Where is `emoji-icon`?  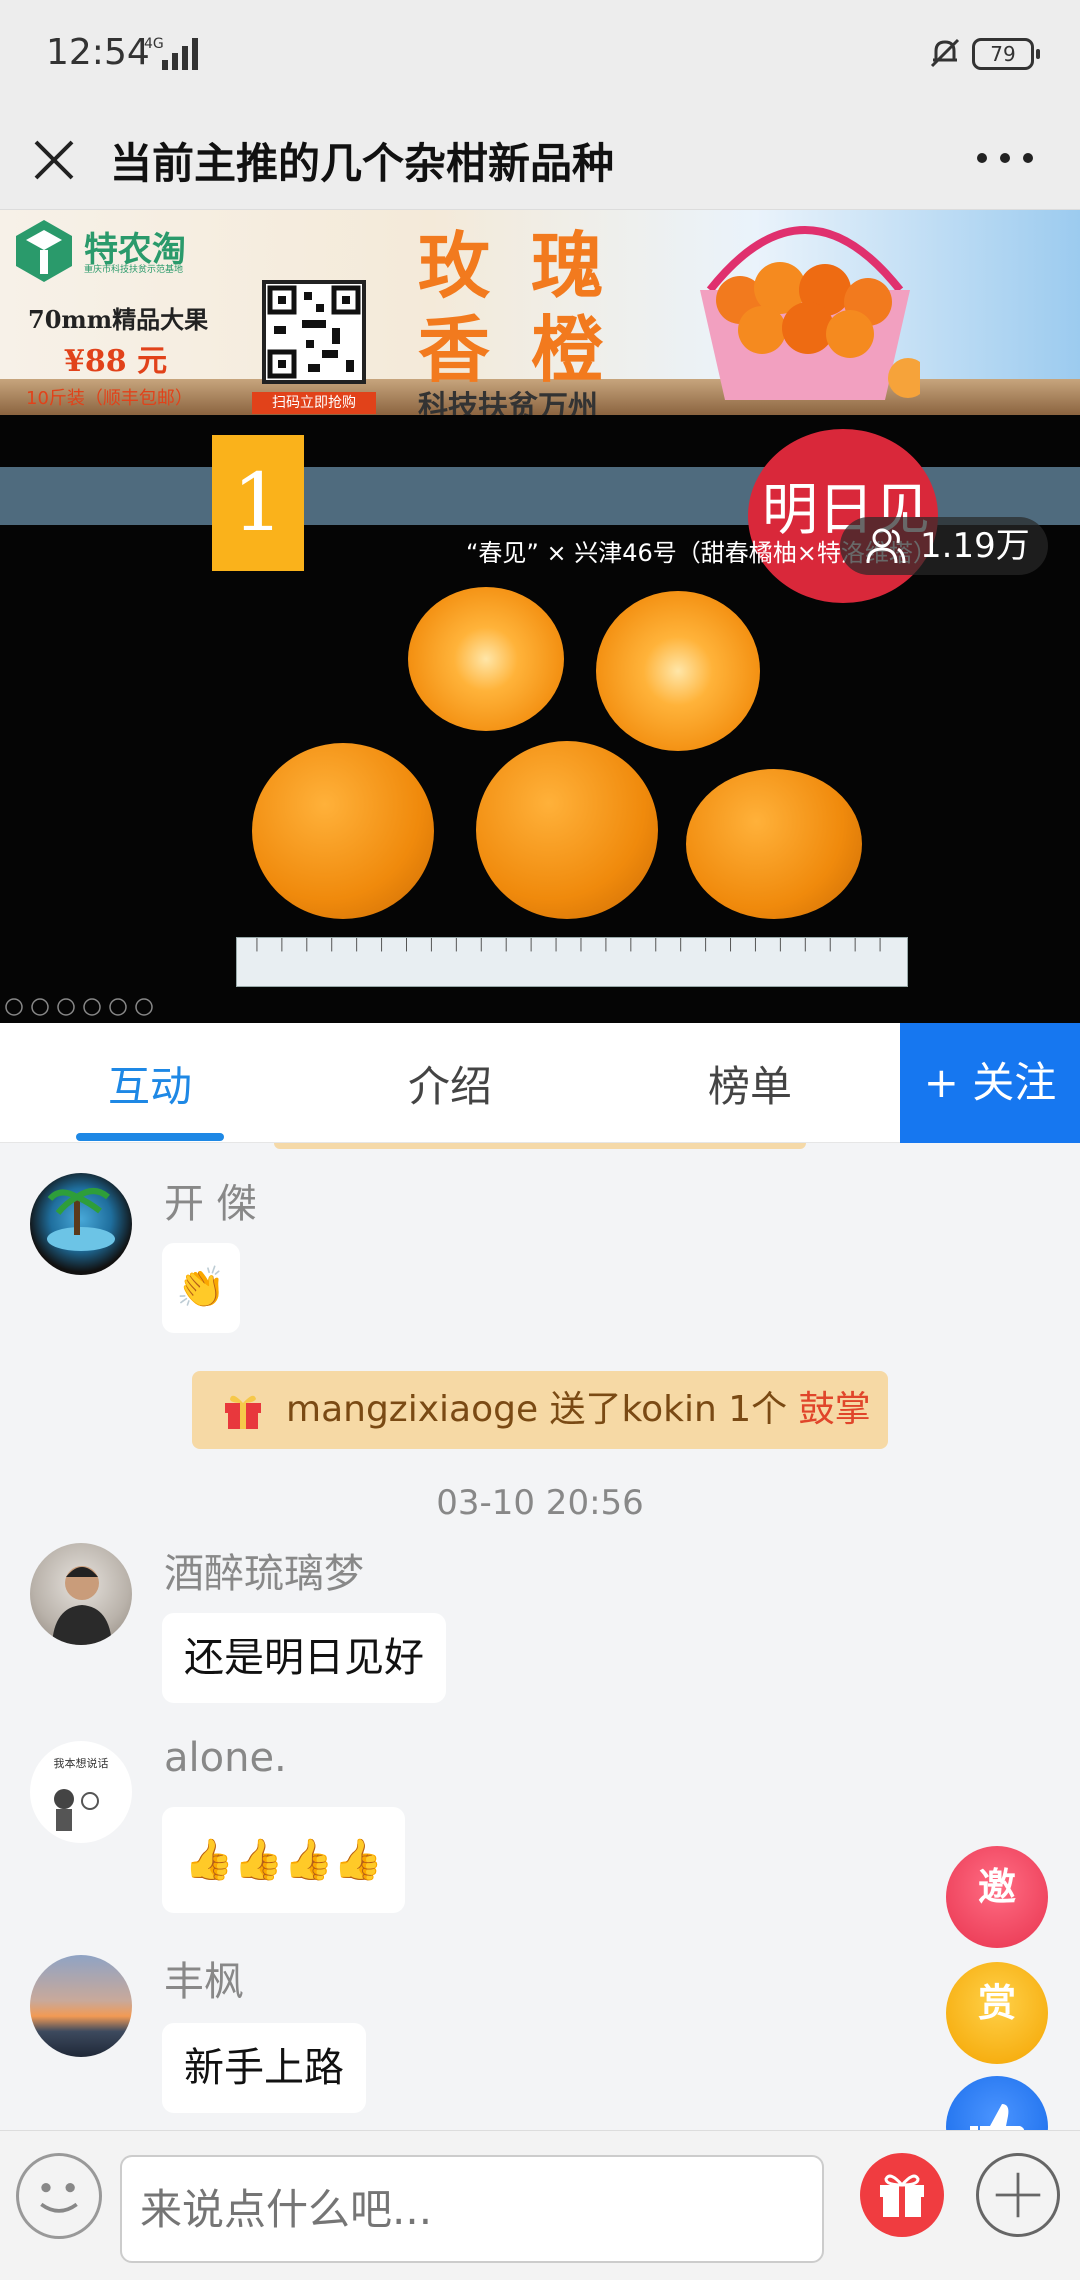
emoji-icon is located at coordinates (59, 2196).